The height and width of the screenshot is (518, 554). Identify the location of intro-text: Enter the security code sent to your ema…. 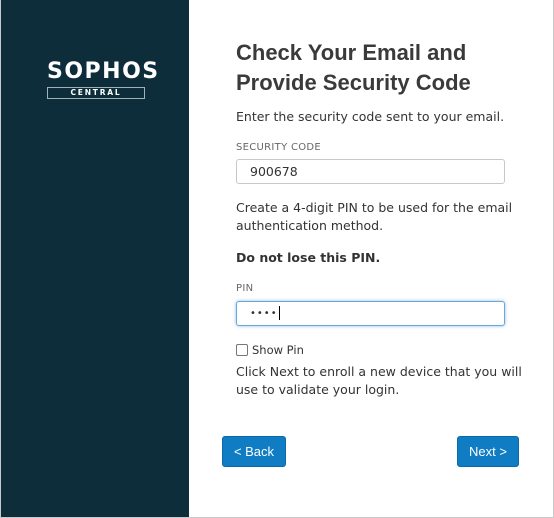
(370, 116).